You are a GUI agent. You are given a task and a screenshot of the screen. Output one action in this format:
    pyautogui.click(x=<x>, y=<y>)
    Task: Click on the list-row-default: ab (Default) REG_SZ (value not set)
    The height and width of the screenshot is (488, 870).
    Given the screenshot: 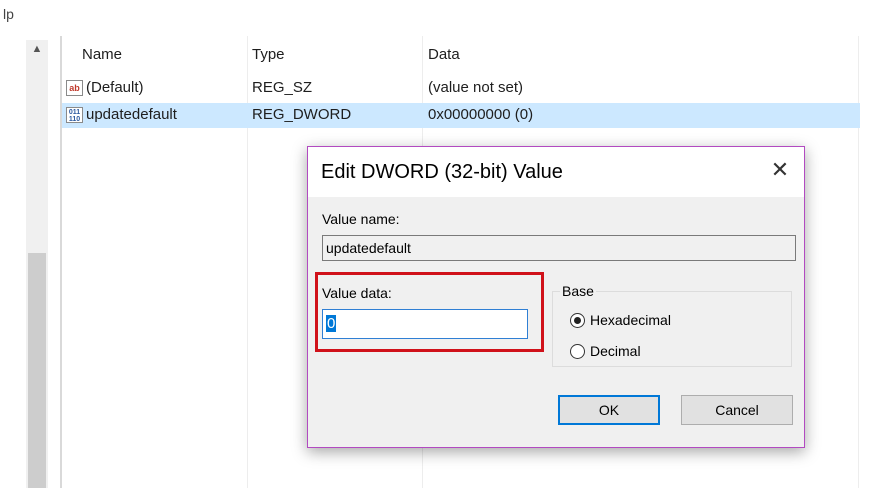 What is the action you would take?
    pyautogui.click(x=461, y=88)
    